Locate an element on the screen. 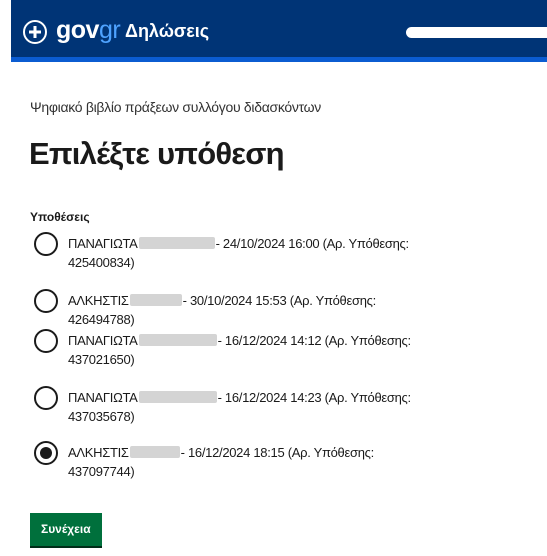 The image size is (547, 556). continue-button: Συνέχεια is located at coordinates (66, 530).